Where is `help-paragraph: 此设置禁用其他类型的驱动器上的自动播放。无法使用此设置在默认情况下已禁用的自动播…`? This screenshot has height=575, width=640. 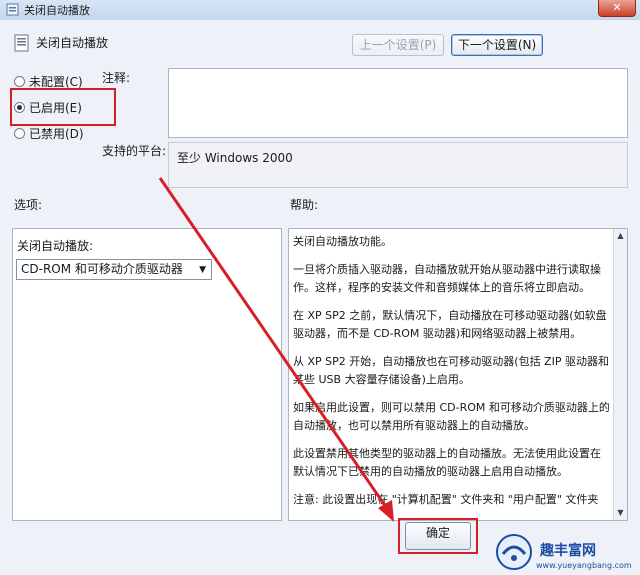
help-paragraph: 此设置禁用其他类型的驱动器上的自动播放。无法使用此设置在默认情况下已禁用的自动播… is located at coordinates (447, 462).